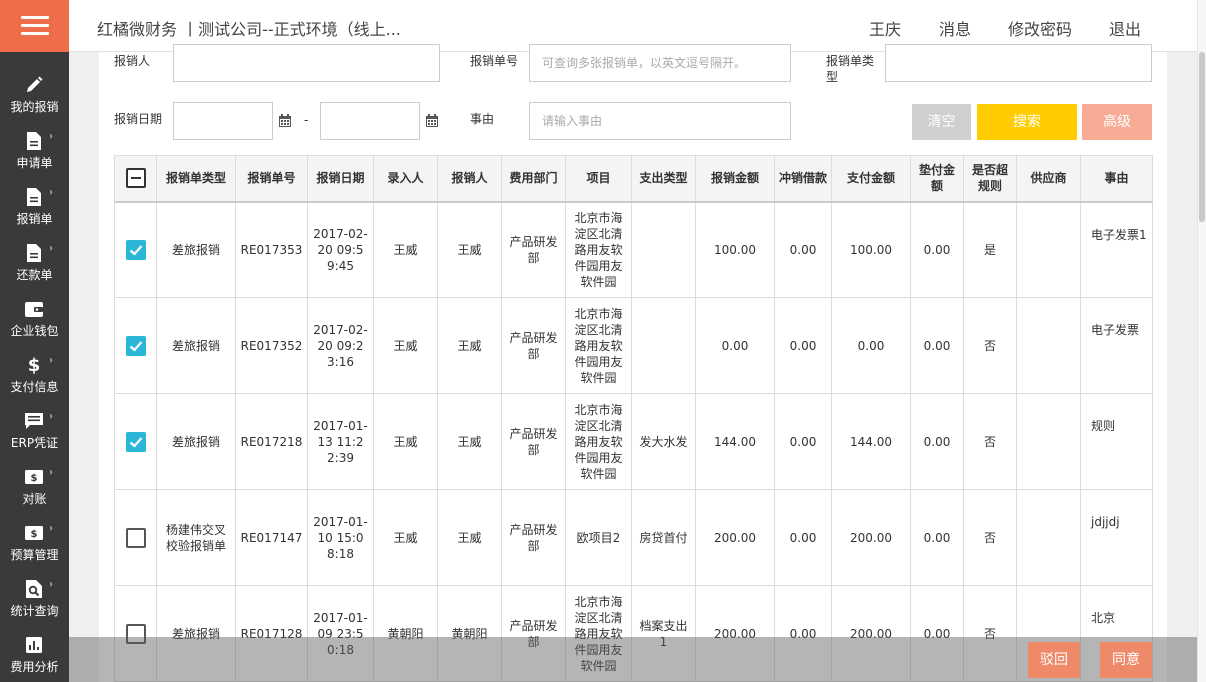  I want to click on sidebar-item-reimbursement: › 报销单, so click(34, 202).